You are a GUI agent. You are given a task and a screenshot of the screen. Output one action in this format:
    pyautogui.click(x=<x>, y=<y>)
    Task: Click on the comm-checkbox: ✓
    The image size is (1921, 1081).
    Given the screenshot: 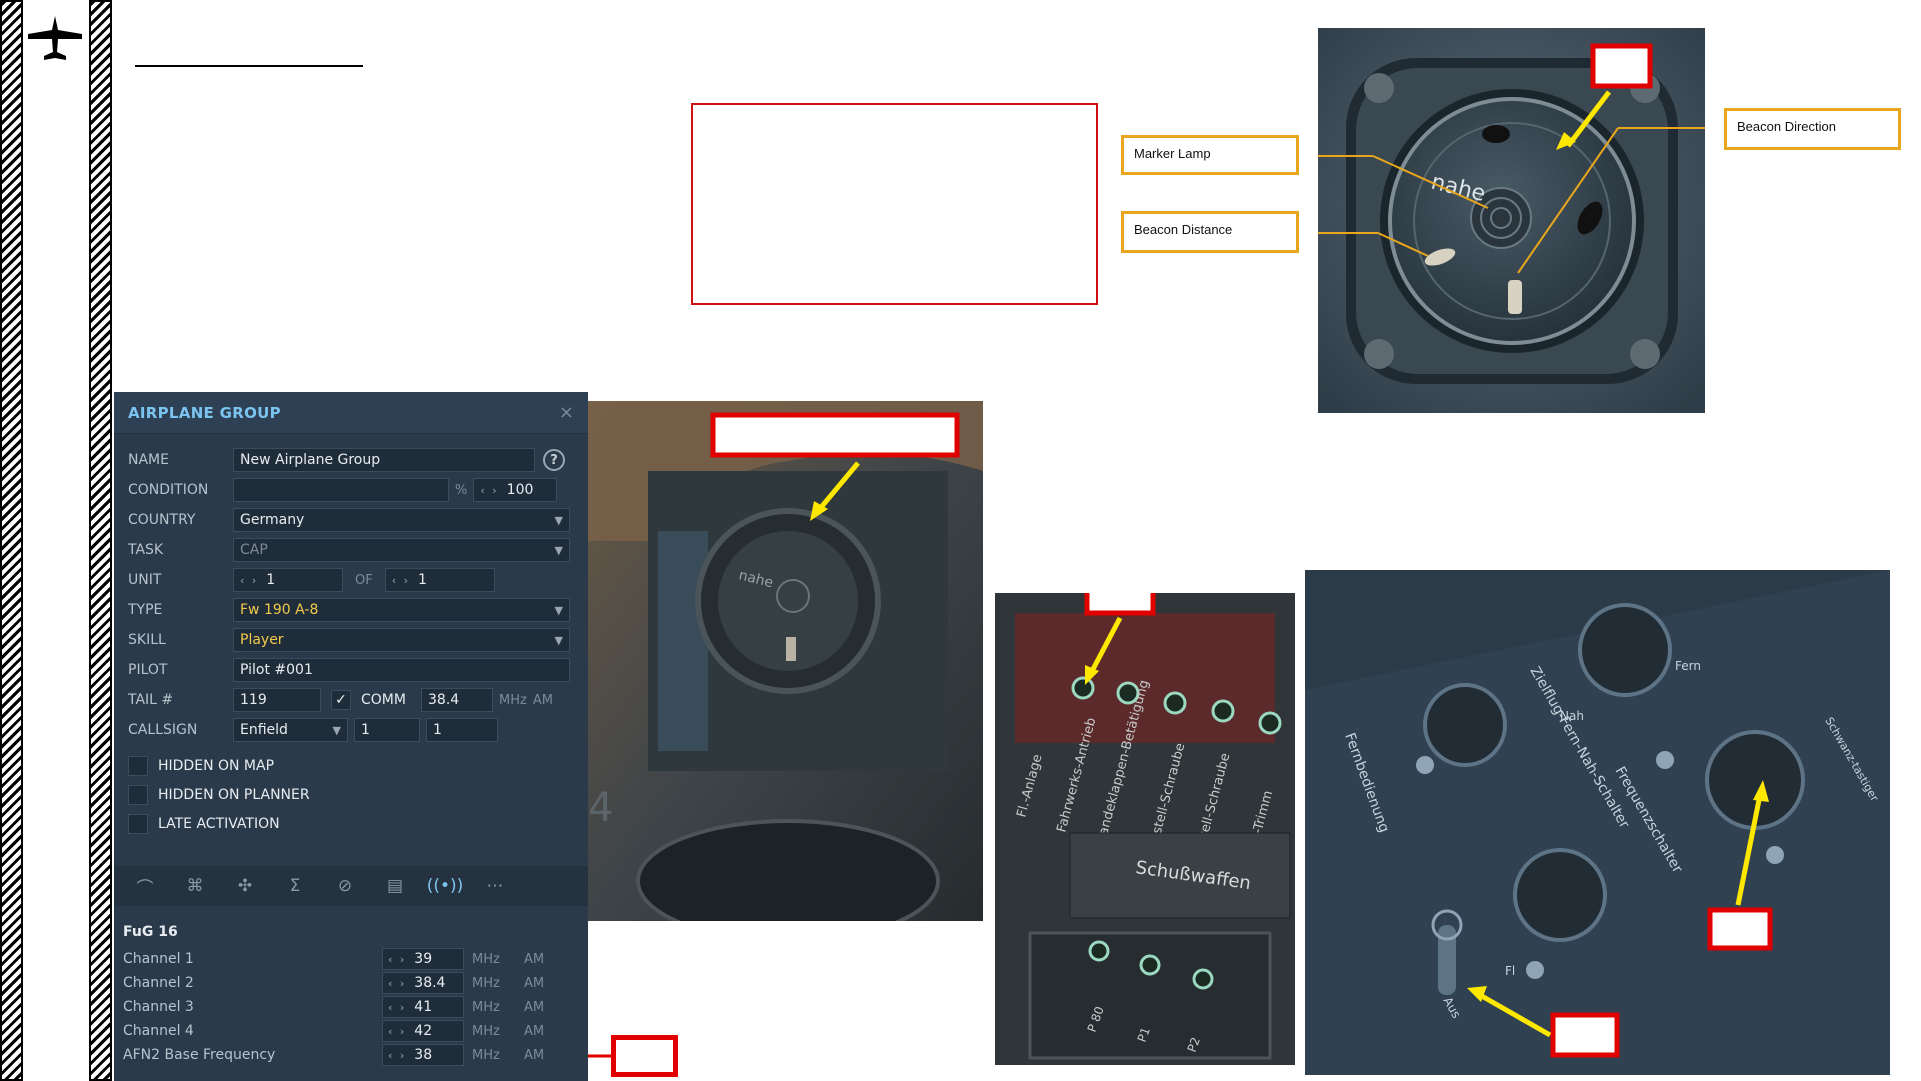 What is the action you would take?
    pyautogui.click(x=341, y=700)
    